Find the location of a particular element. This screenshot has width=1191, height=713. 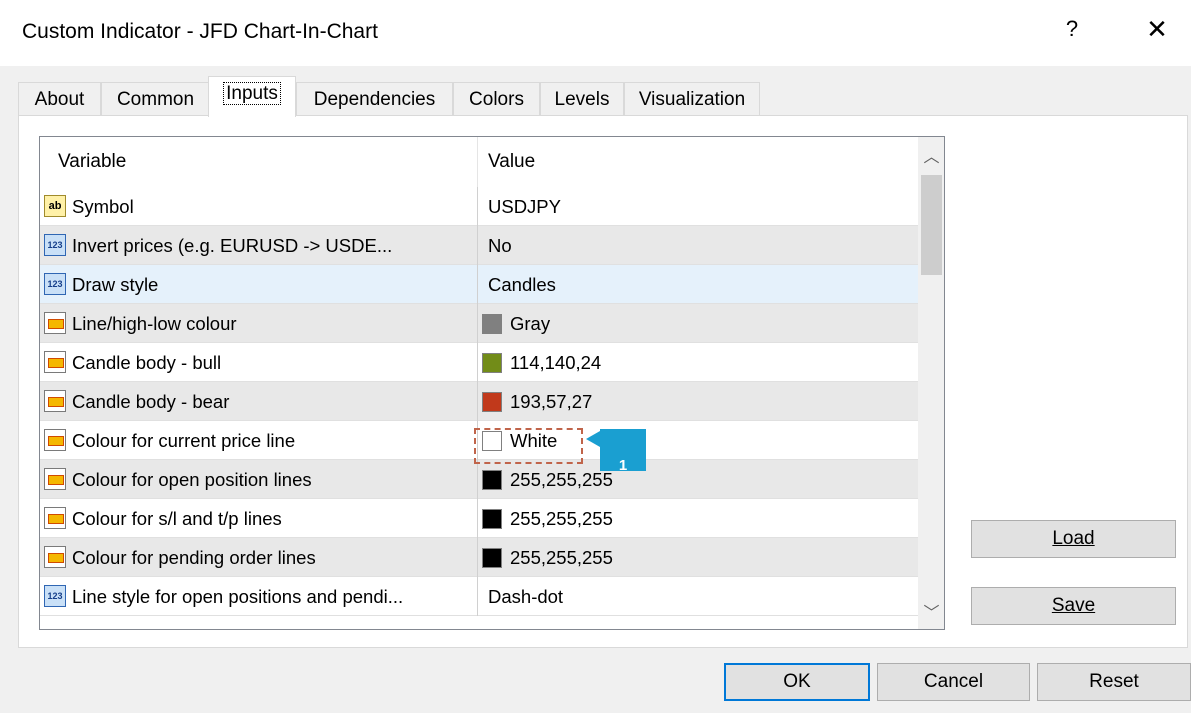

cancel-button: Cancel is located at coordinates (953, 682).